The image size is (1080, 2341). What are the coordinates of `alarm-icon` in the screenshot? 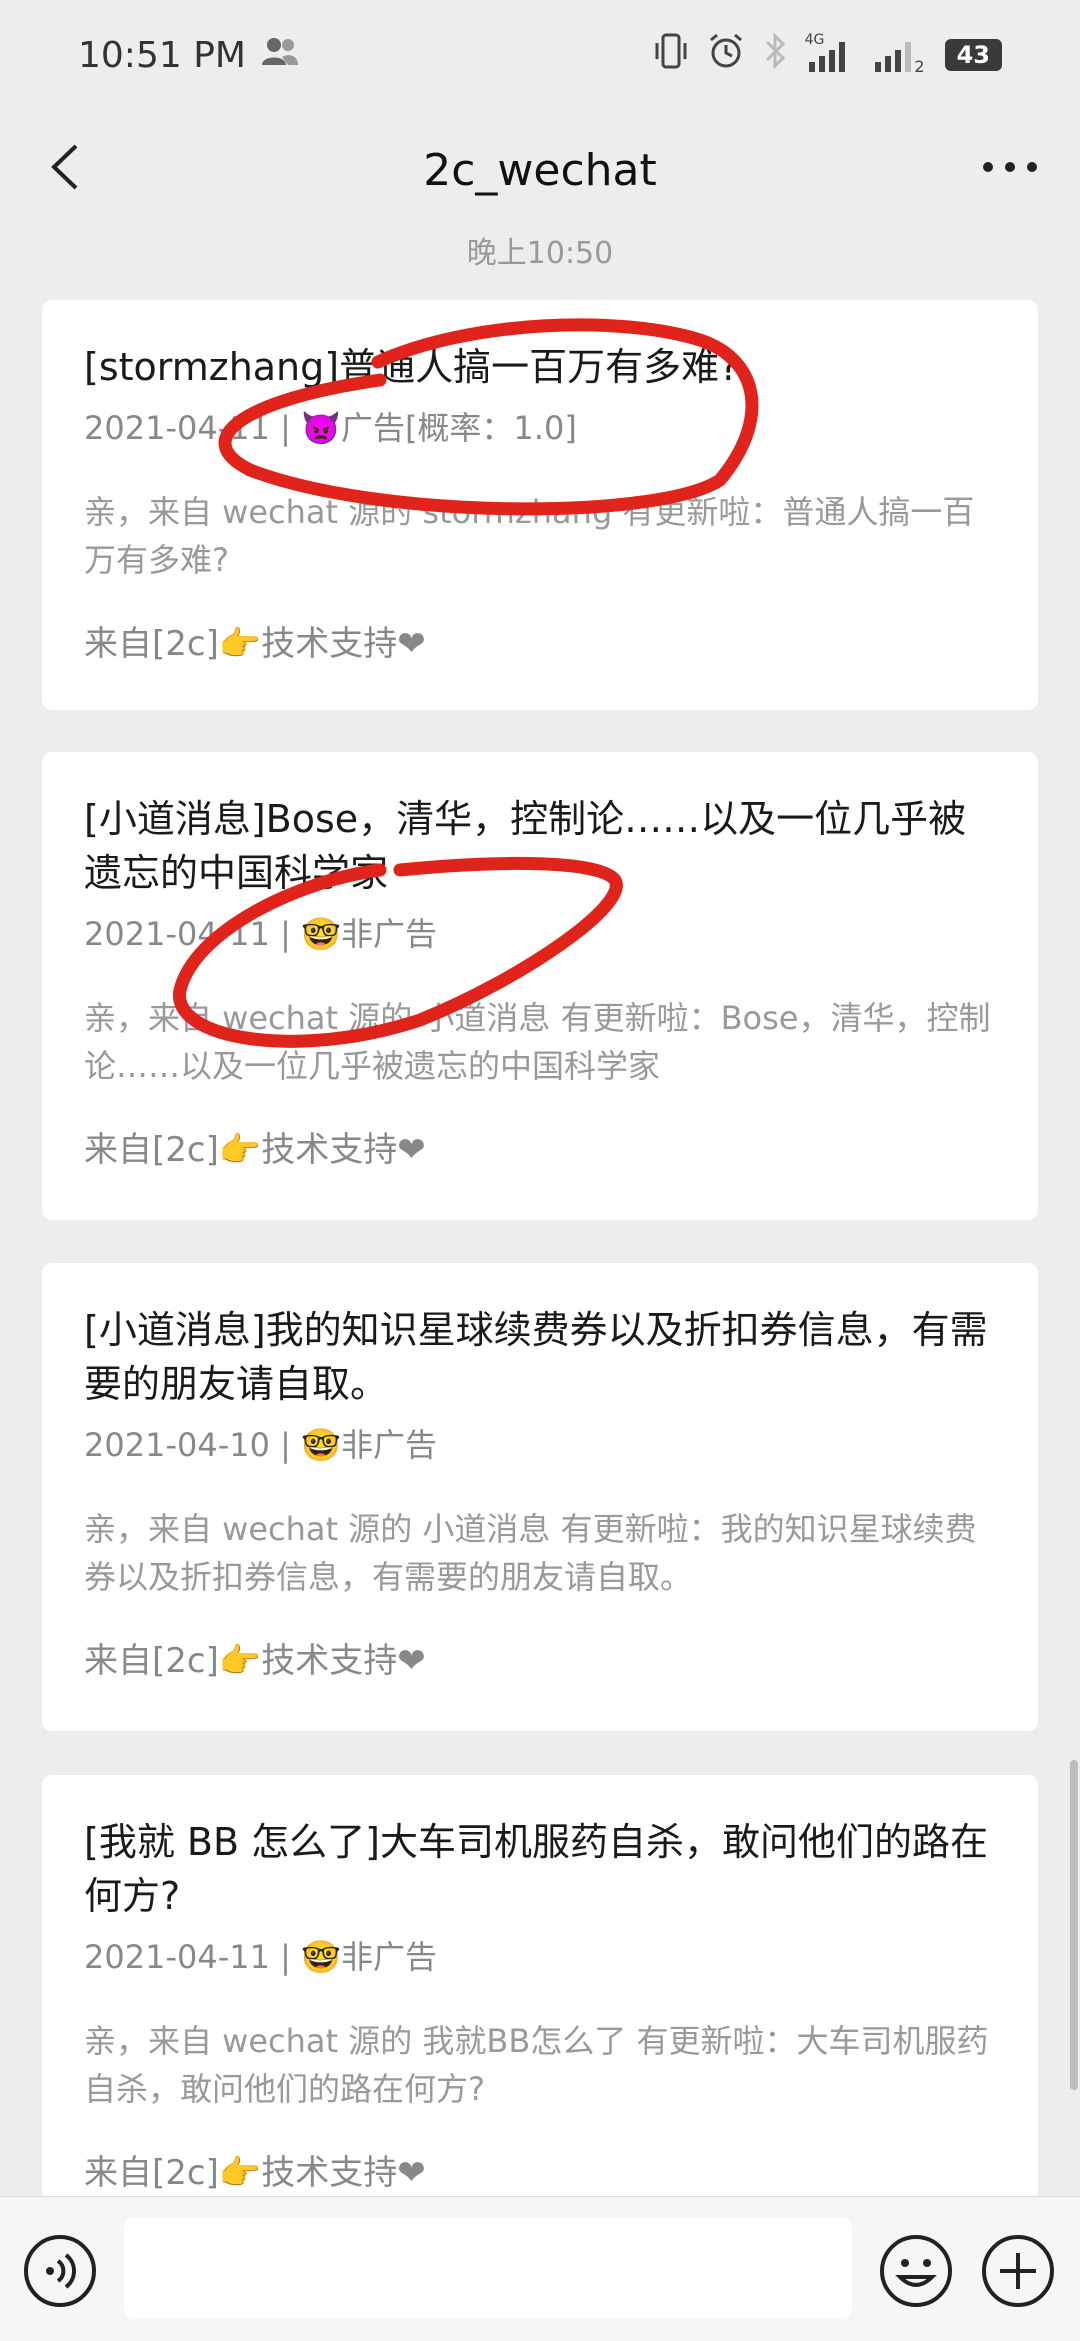 It's located at (726, 55).